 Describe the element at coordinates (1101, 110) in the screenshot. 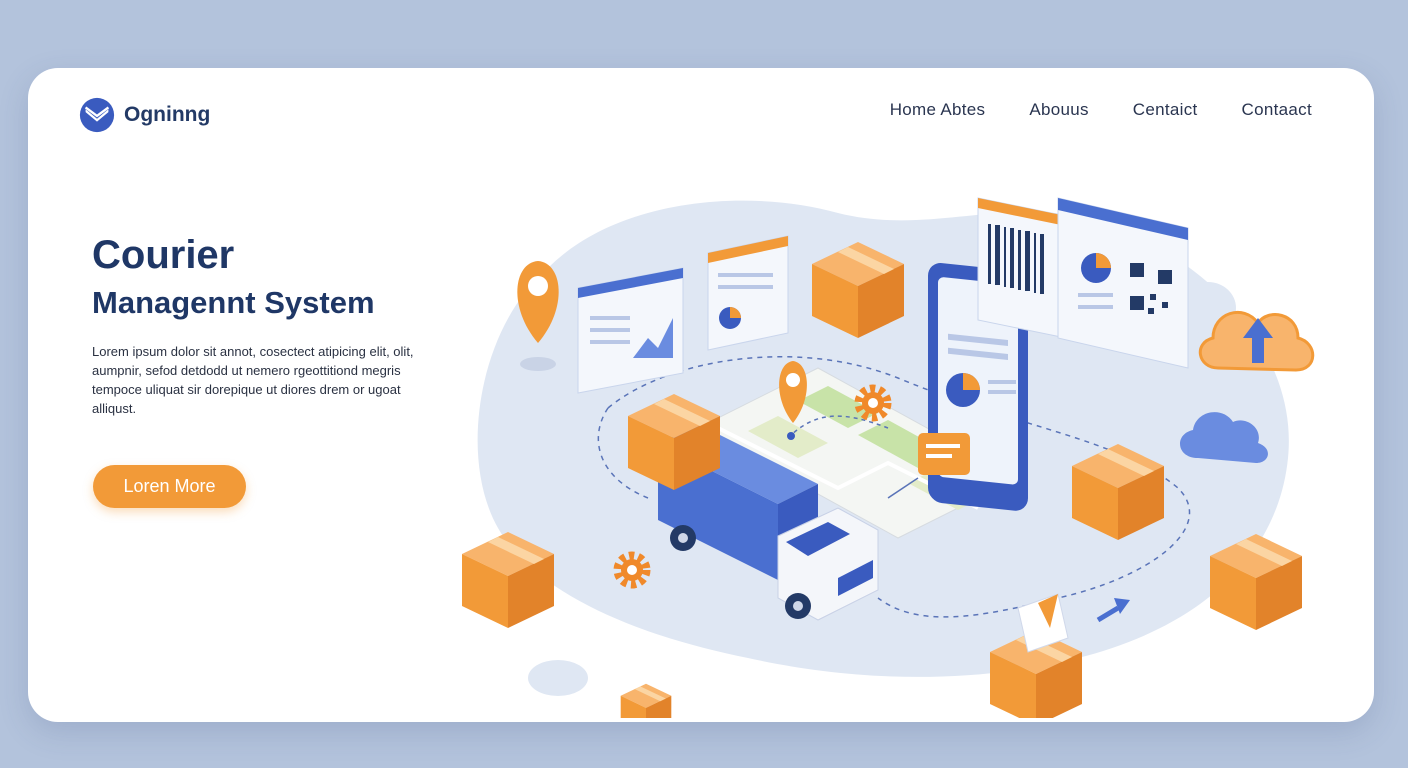

I see `top-nav: Home Abtes Abouus Centaict Contaact` at that location.